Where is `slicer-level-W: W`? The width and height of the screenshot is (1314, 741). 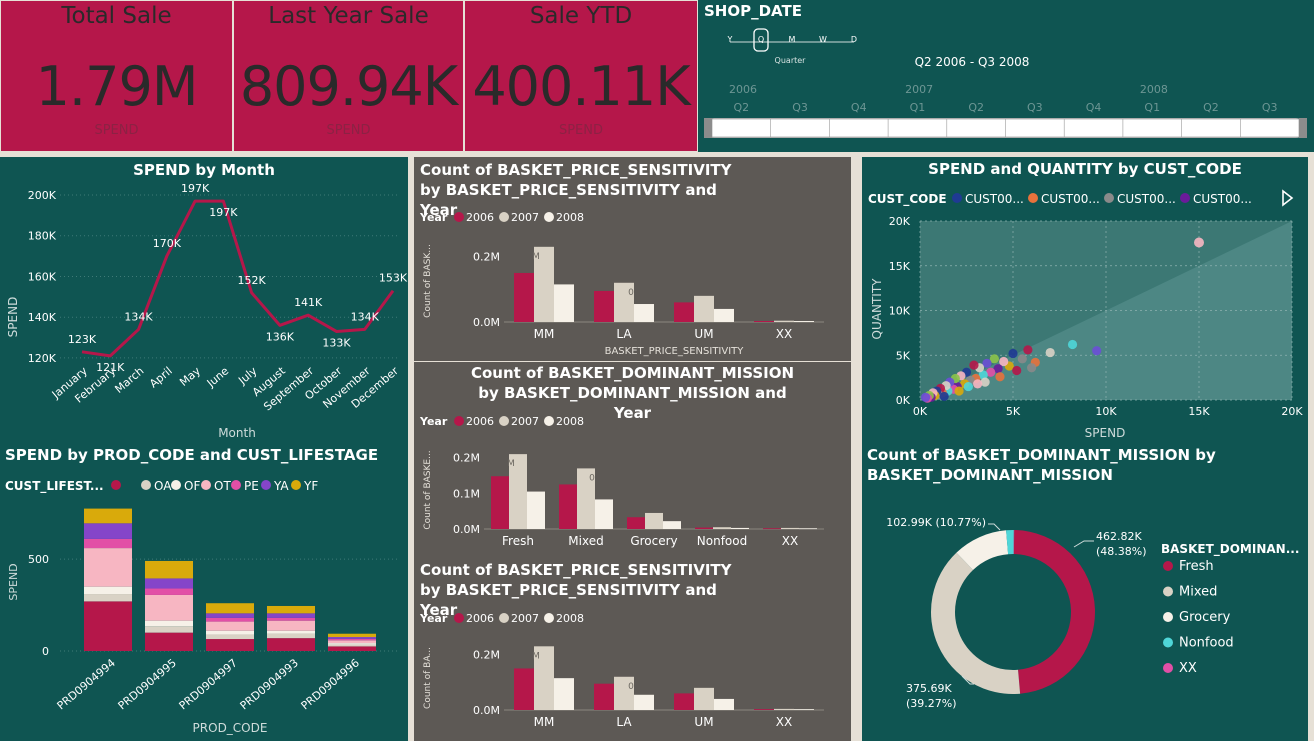
slicer-level-W: W is located at coordinates (823, 39).